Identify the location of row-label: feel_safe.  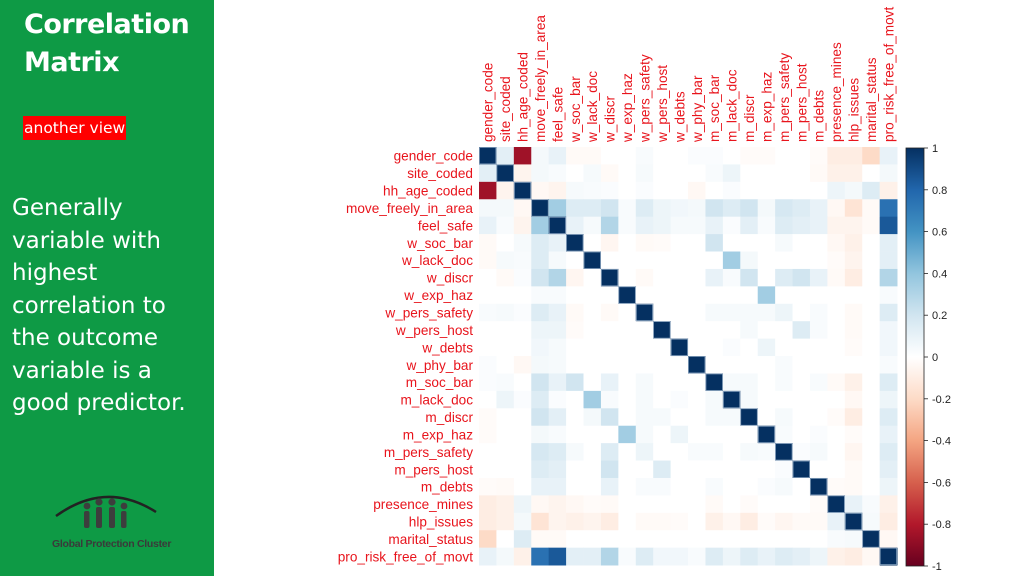
(445, 225).